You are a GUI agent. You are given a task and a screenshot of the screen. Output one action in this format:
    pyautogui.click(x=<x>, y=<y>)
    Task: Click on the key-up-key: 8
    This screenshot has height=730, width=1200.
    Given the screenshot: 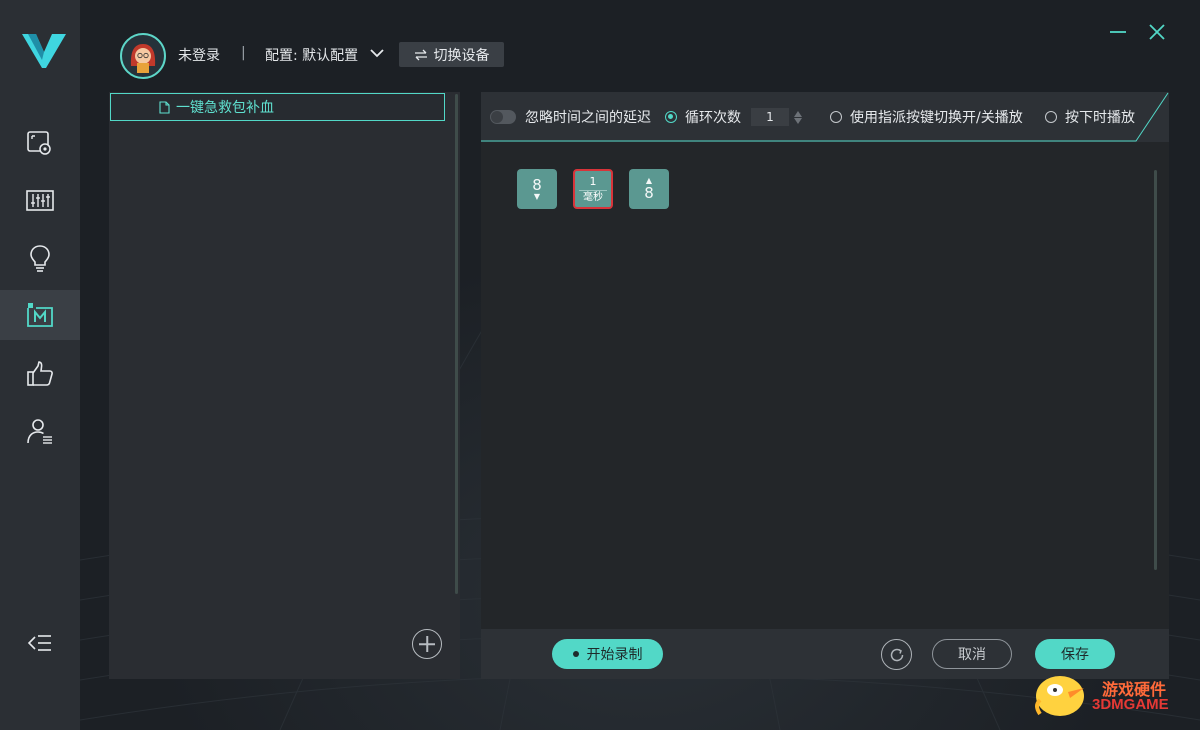 What is the action you would take?
    pyautogui.click(x=649, y=193)
    